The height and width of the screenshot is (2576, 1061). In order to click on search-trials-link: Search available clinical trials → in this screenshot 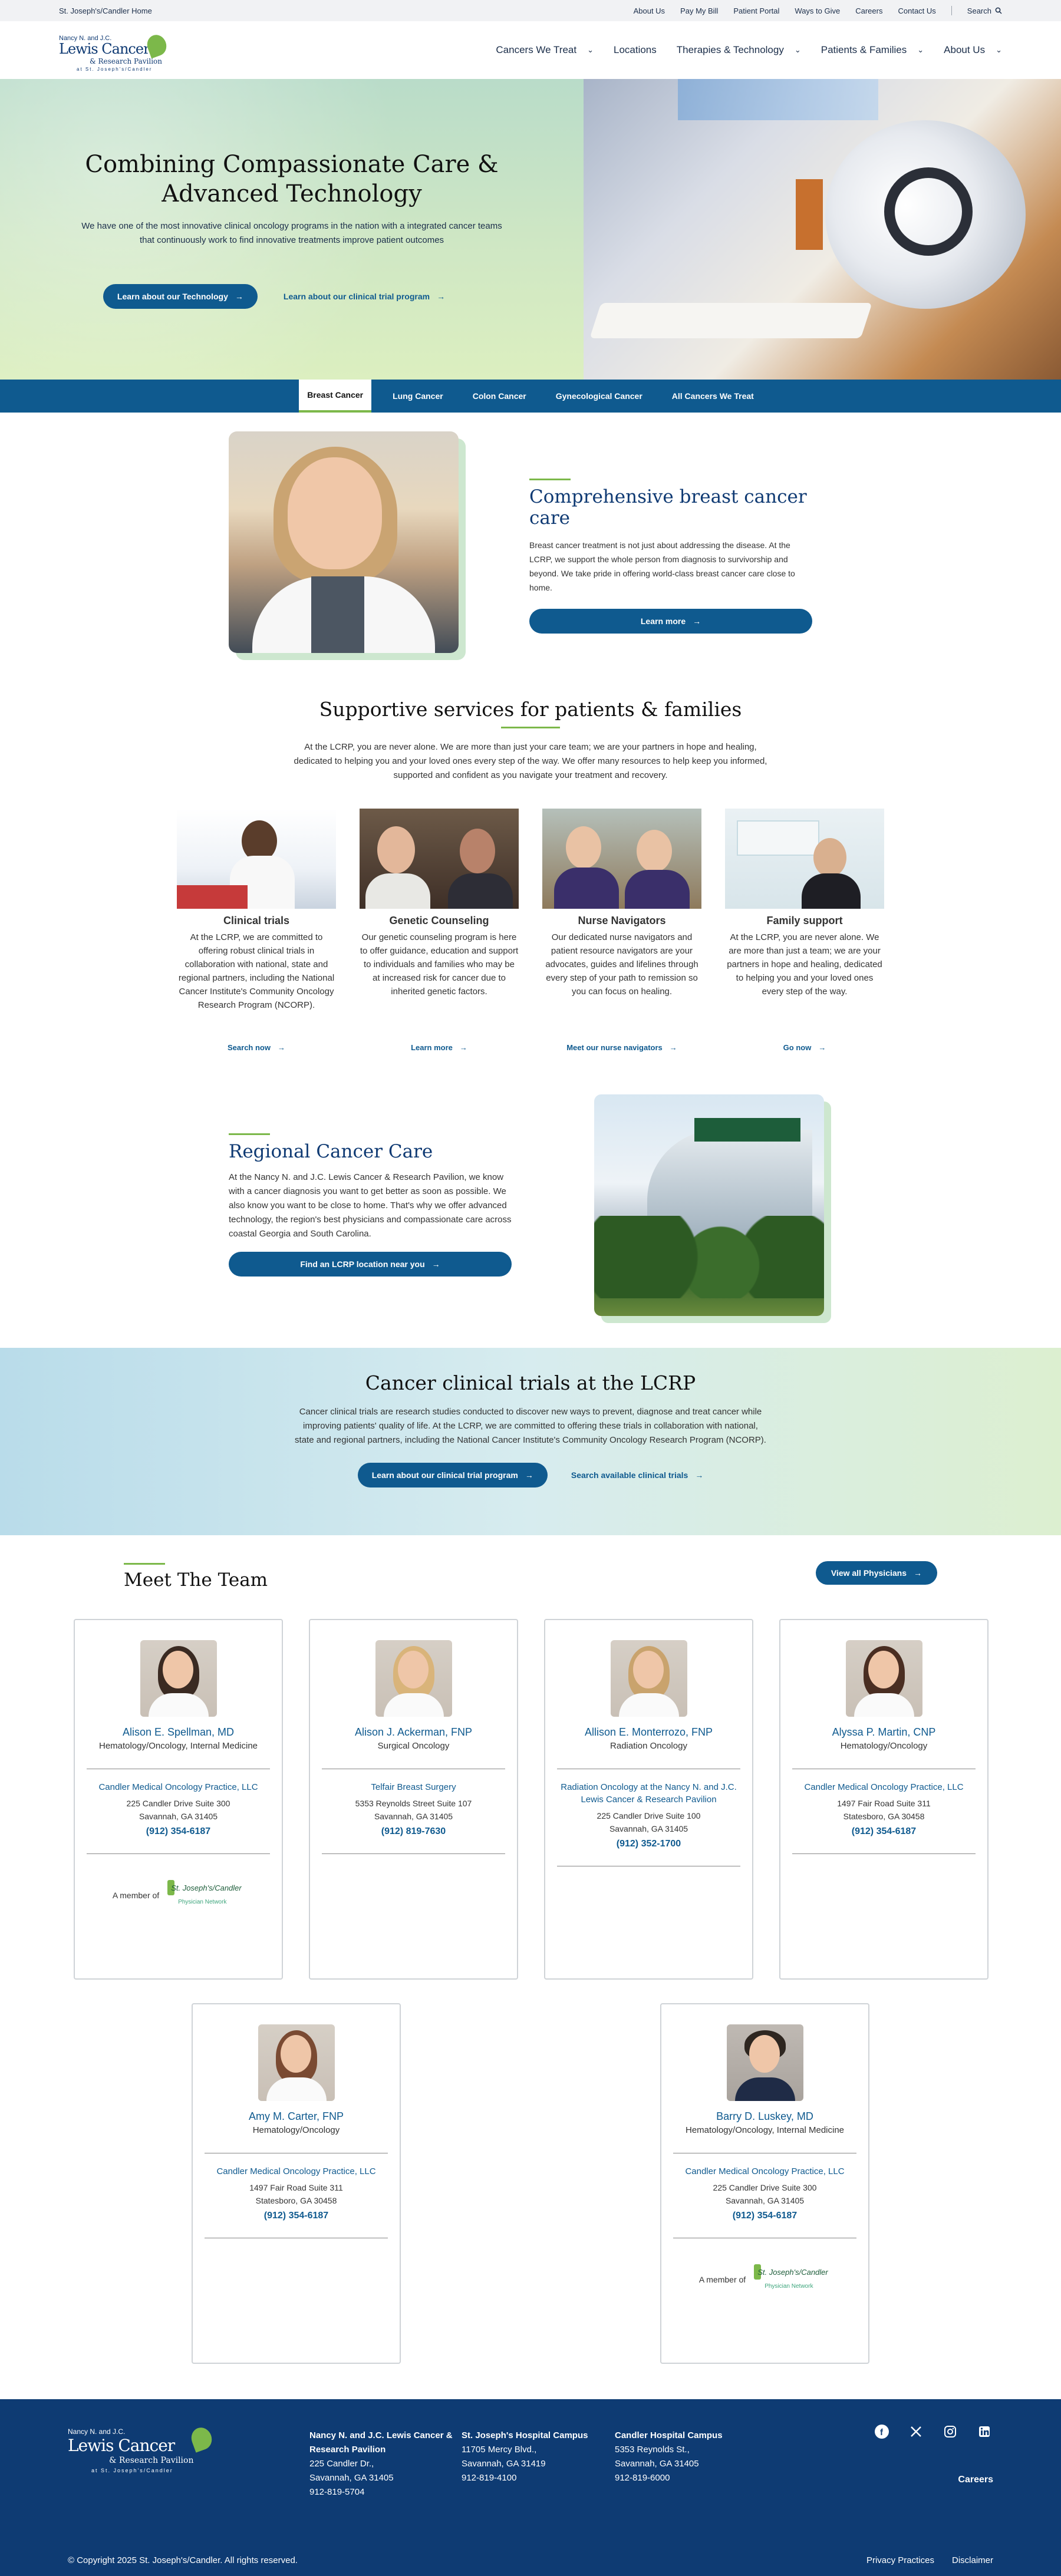, I will do `click(637, 1475)`.